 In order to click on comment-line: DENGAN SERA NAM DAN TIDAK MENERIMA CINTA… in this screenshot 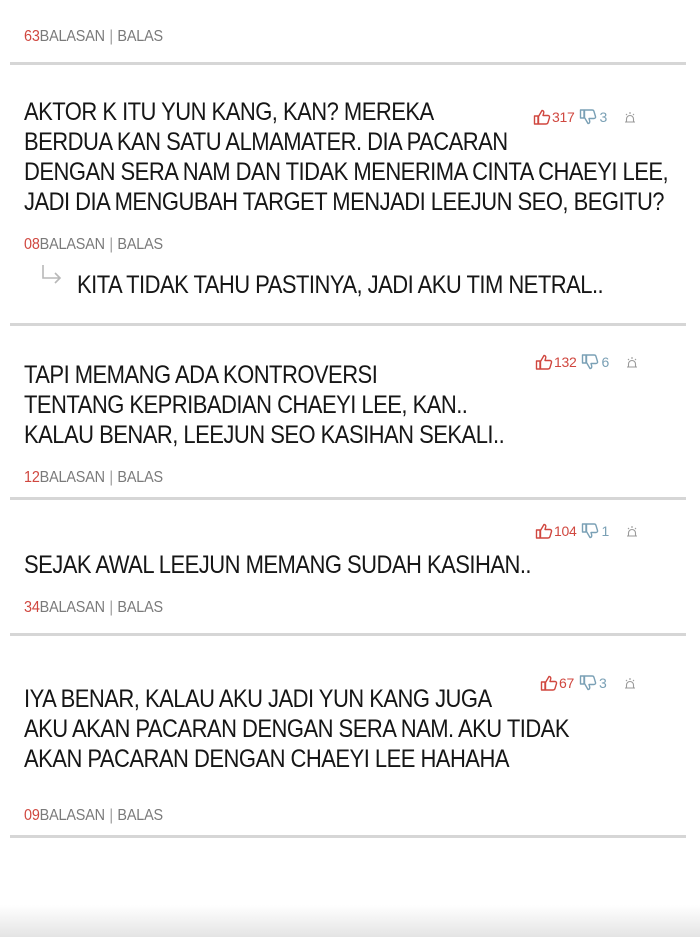, I will do `click(346, 172)`.